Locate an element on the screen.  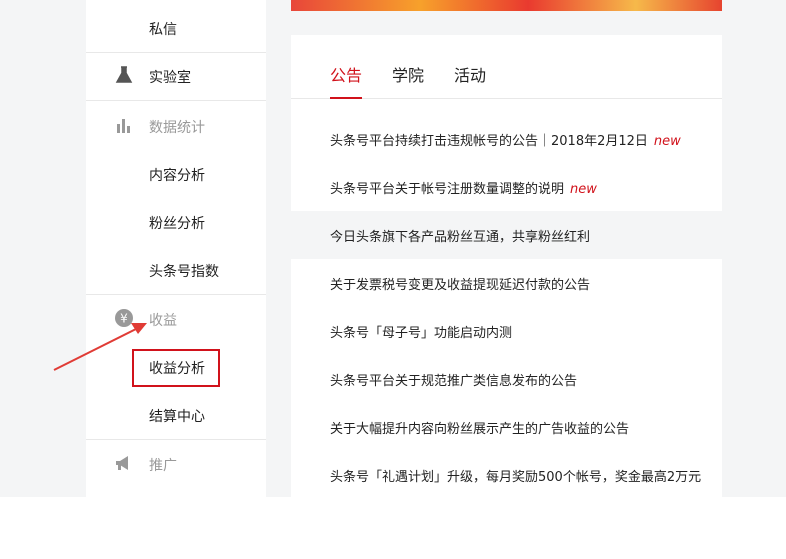
sidebar-item-label: 结算中心 is located at coordinates (177, 417).